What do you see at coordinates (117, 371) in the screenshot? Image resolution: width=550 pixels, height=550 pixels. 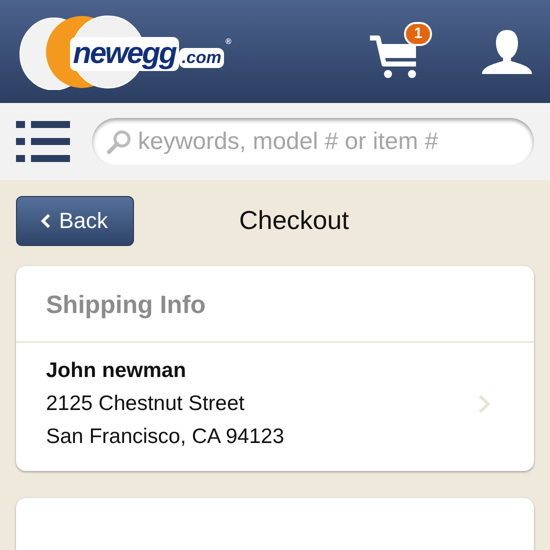 I see `recipient-name: John newman` at bounding box center [117, 371].